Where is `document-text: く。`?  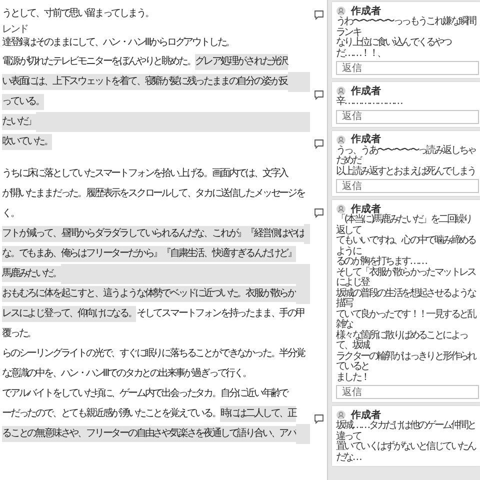 document-text: く。 is located at coordinates (10, 214).